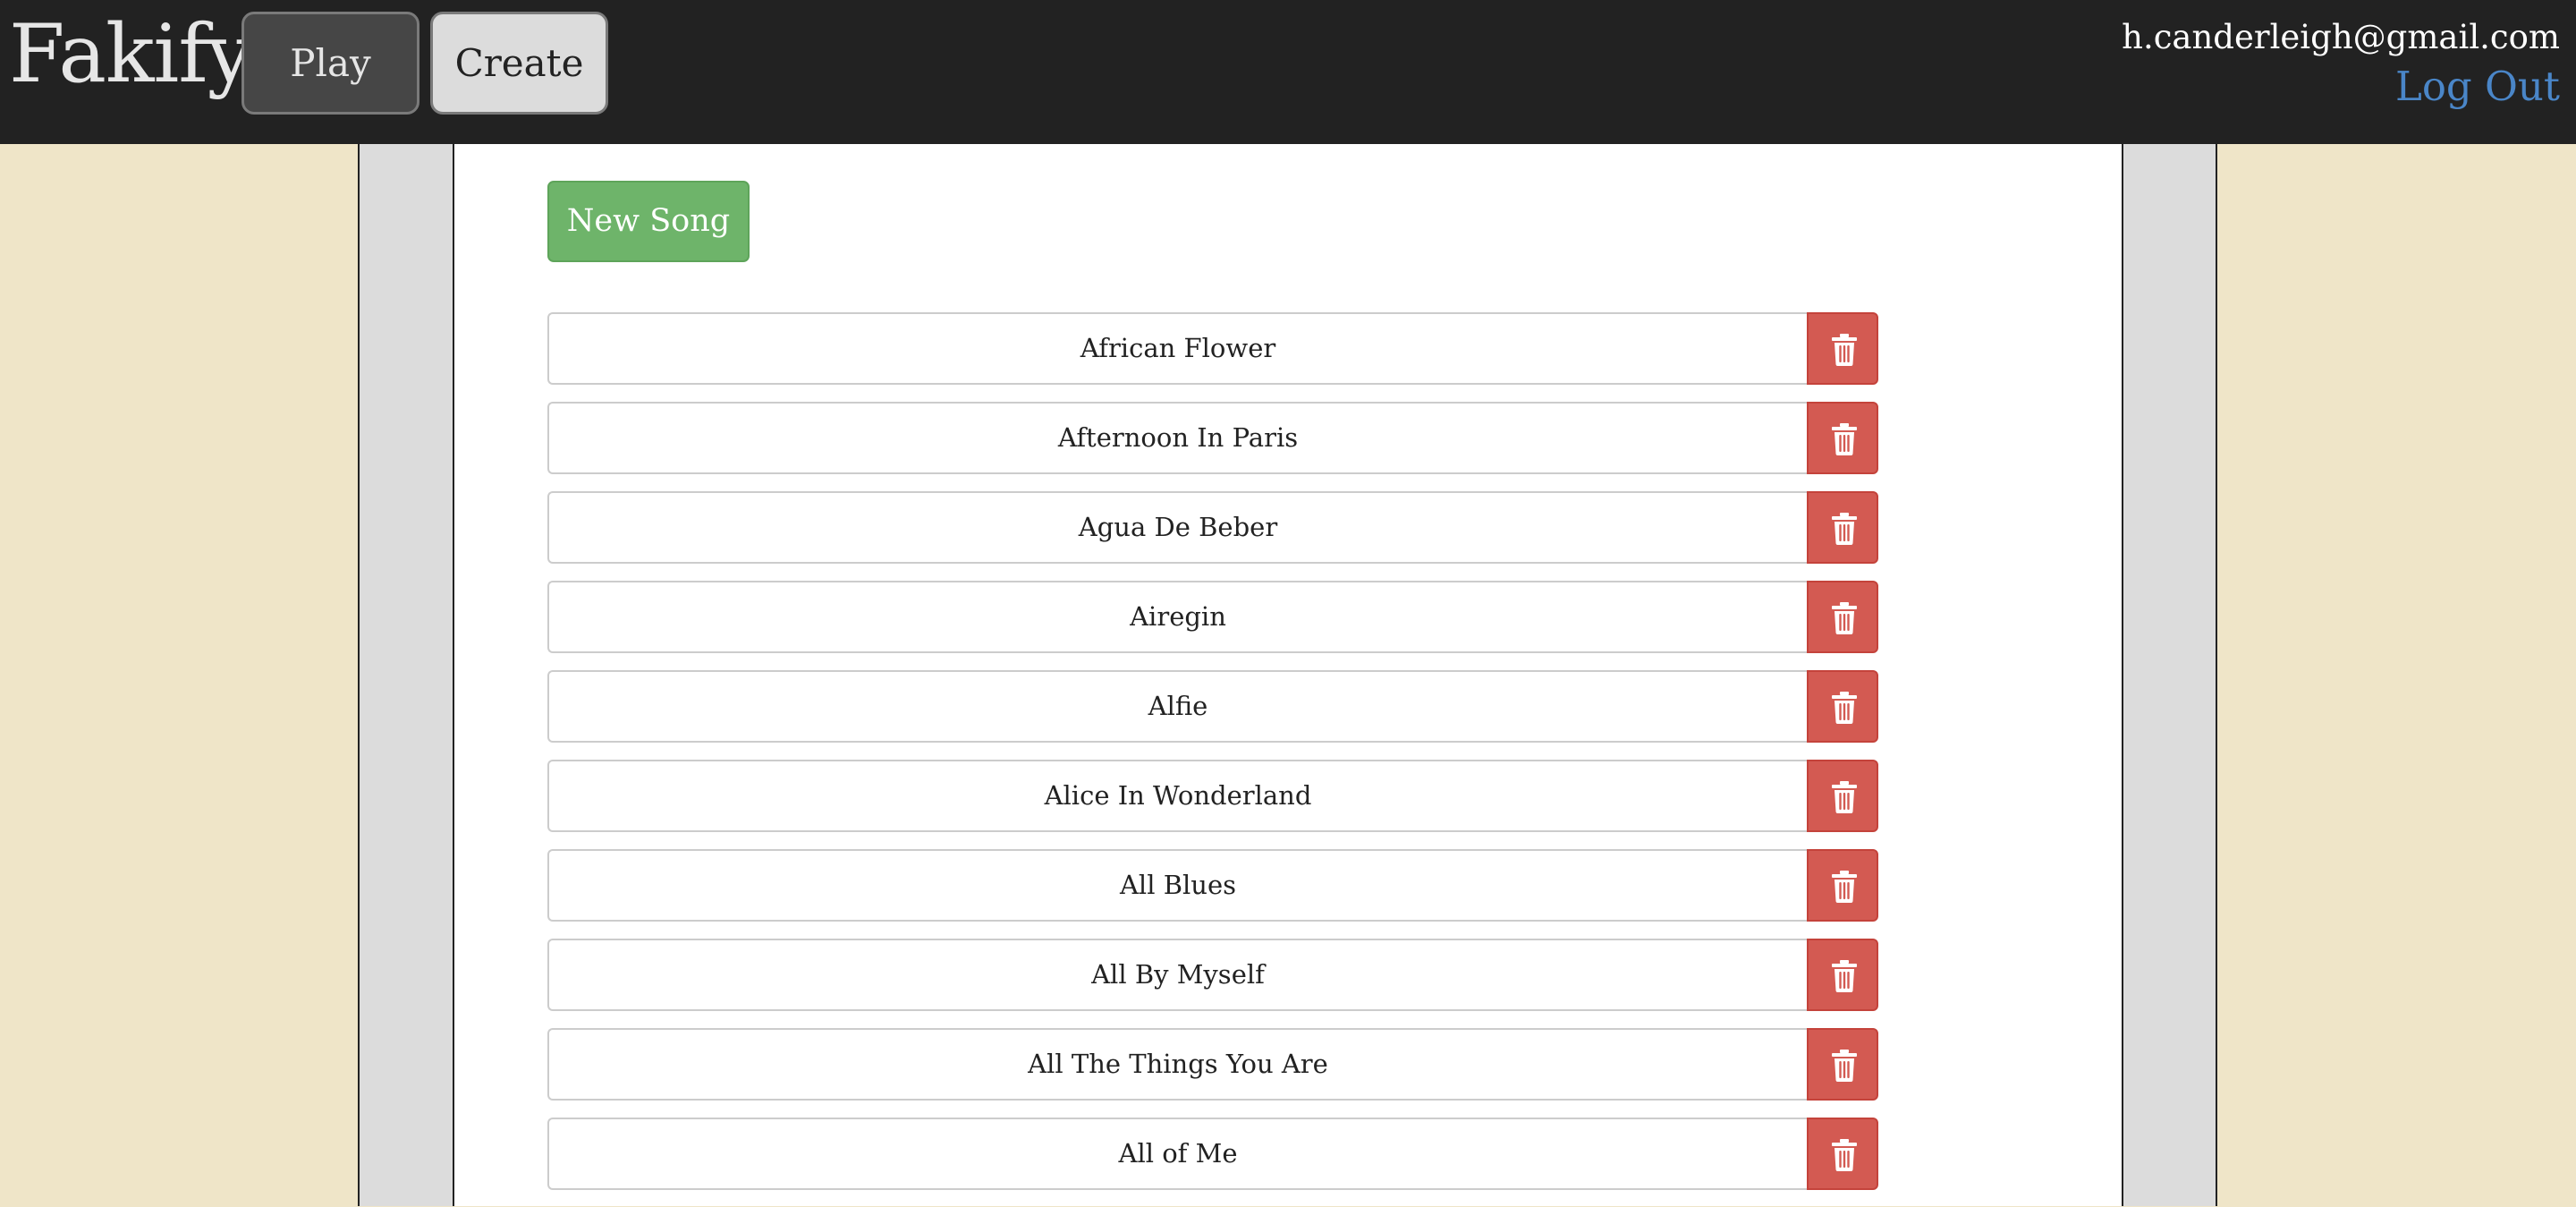  Describe the element at coordinates (1177, 1064) in the screenshot. I see `song-title-button: All The Things You Are` at that location.